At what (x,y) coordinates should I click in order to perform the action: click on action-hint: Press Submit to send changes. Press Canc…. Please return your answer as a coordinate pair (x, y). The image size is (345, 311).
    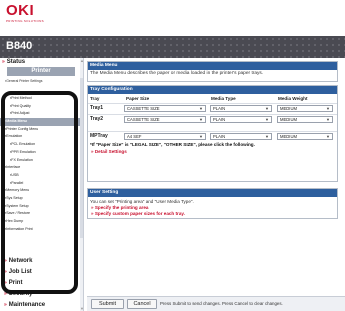
    Looking at the image, I should click on (221, 303).